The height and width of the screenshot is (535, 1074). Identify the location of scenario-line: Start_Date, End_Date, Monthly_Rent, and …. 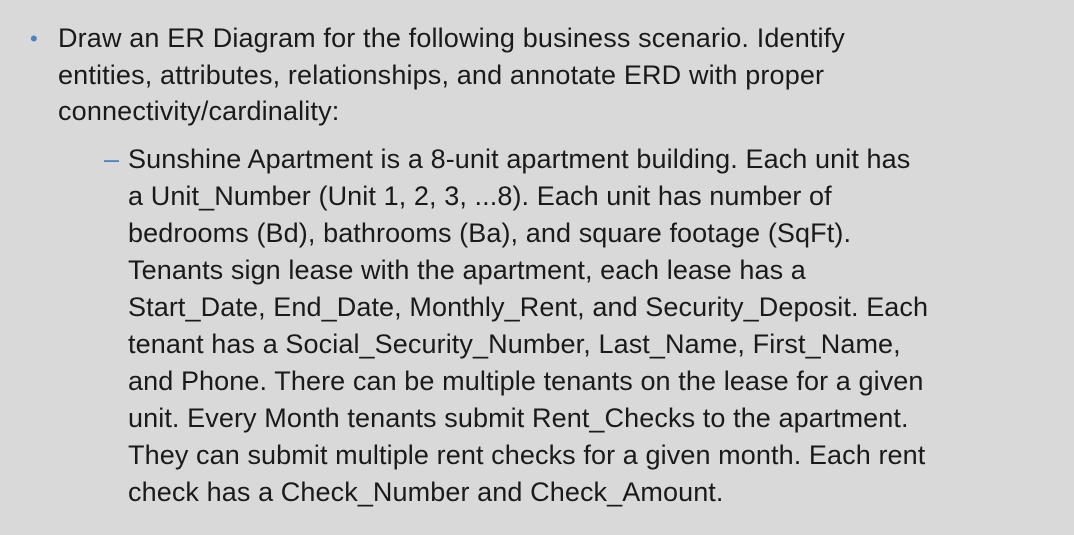
(528, 307).